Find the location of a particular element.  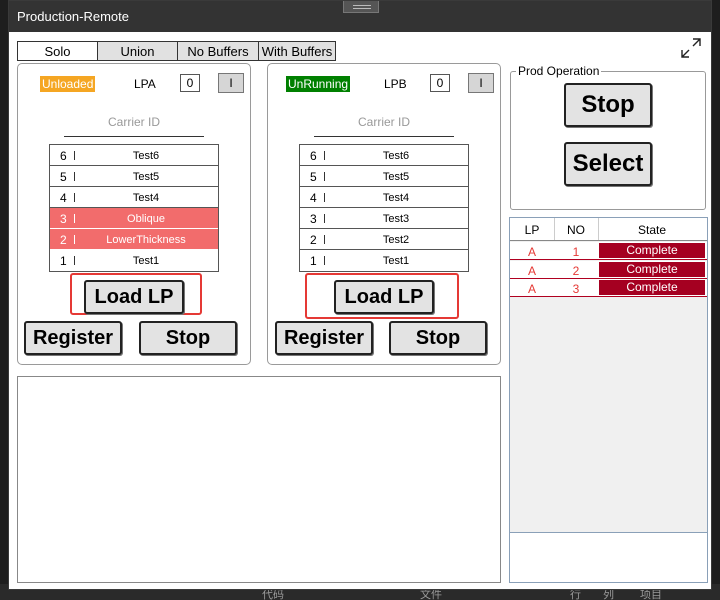

tab-with-buffers: With Buffers is located at coordinates (297, 51).